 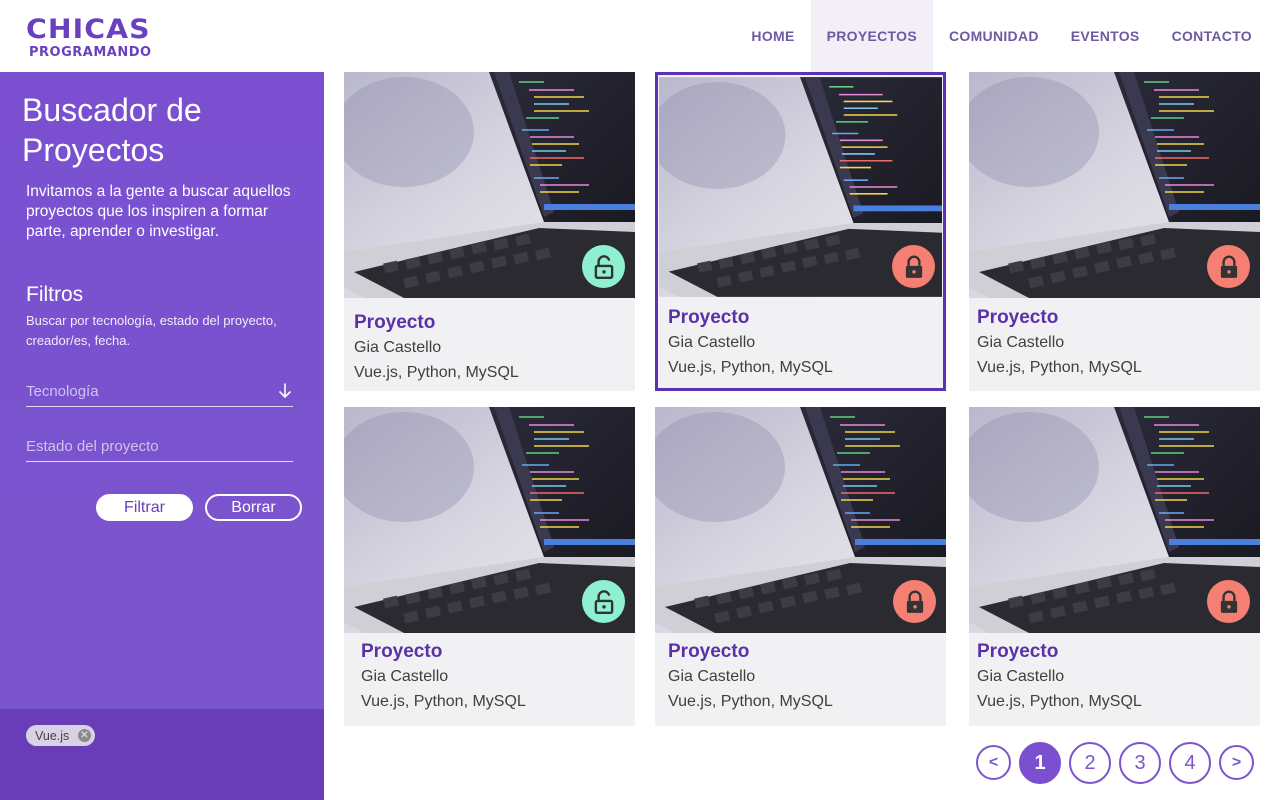 I want to click on sidebar-title: Buscador de Proyectos, so click(x=112, y=130).